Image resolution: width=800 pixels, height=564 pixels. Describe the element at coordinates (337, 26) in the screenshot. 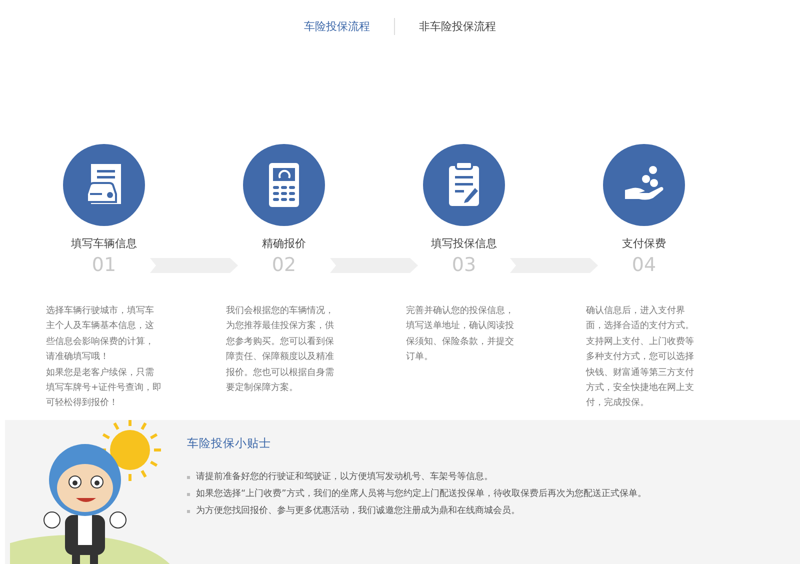

I see `tab: 车险投保流程` at that location.